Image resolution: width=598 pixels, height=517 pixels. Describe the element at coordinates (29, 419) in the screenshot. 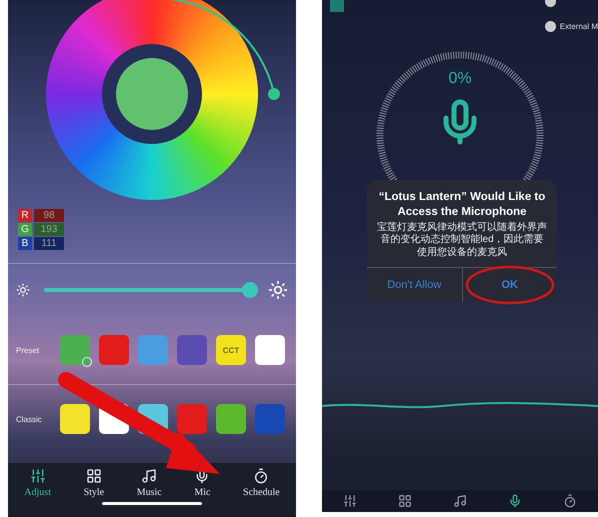

I see `row-label: Classic` at that location.